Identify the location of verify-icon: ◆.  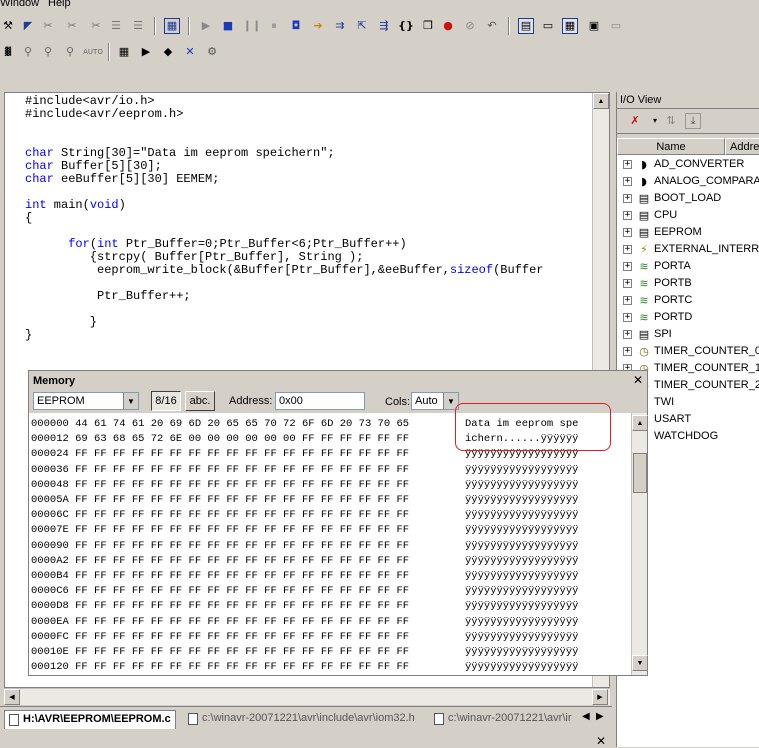
(168, 52).